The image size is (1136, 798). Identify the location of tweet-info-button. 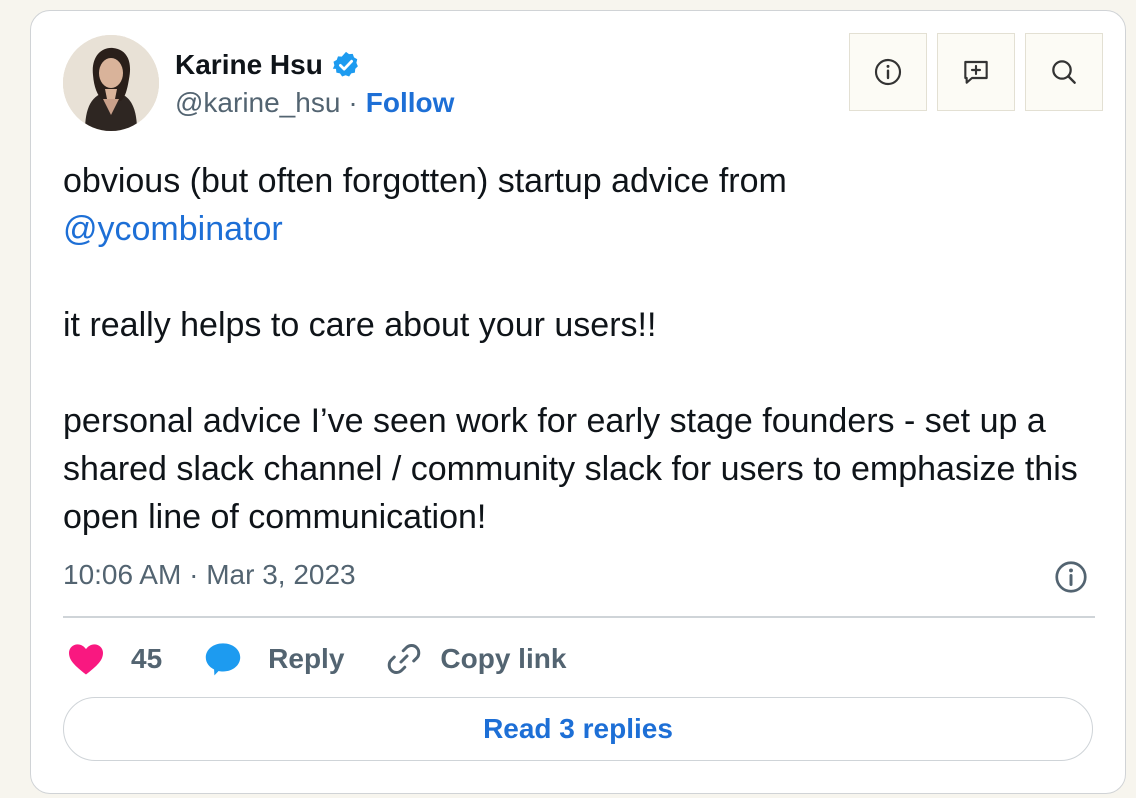
(1071, 577).